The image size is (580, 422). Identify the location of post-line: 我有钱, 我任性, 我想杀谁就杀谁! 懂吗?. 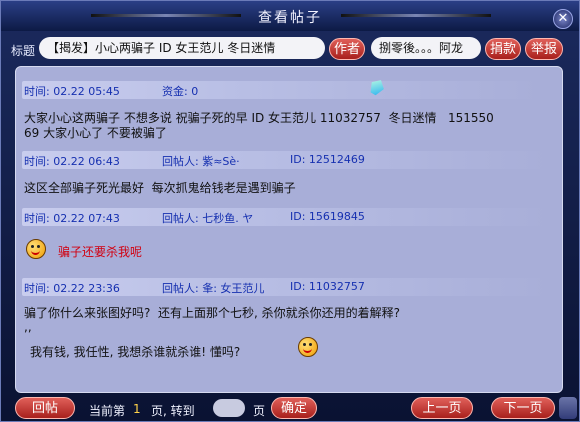
(135, 352).